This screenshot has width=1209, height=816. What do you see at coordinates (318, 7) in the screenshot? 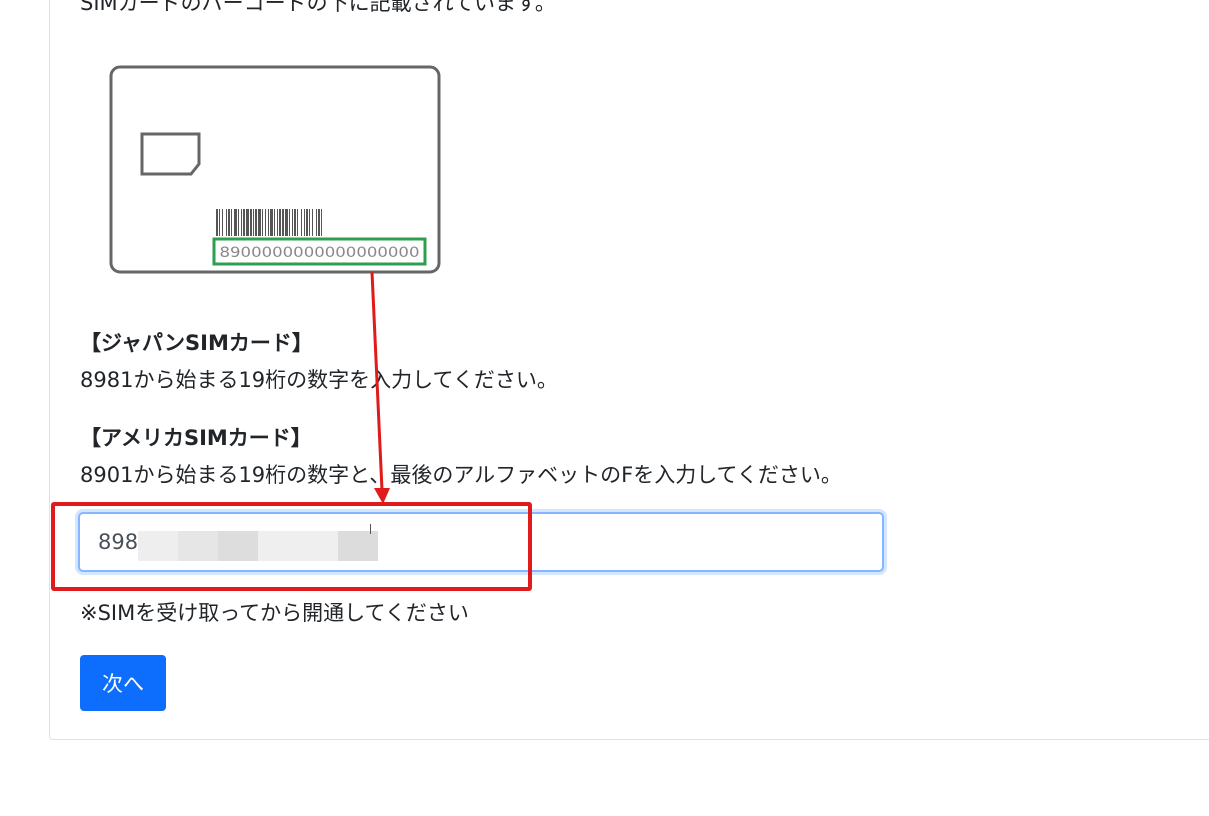
I see `intro-text: SIMカードのバーコードの下に記載されています。` at bounding box center [318, 7].